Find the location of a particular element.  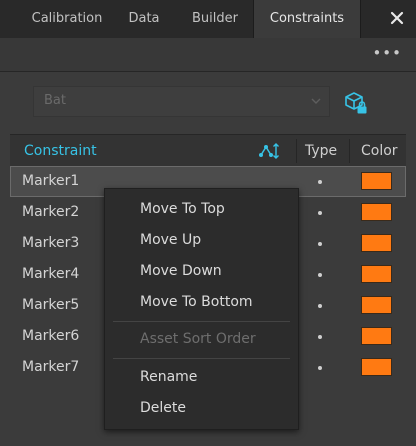

toolbar: ••• is located at coordinates (208, 55).